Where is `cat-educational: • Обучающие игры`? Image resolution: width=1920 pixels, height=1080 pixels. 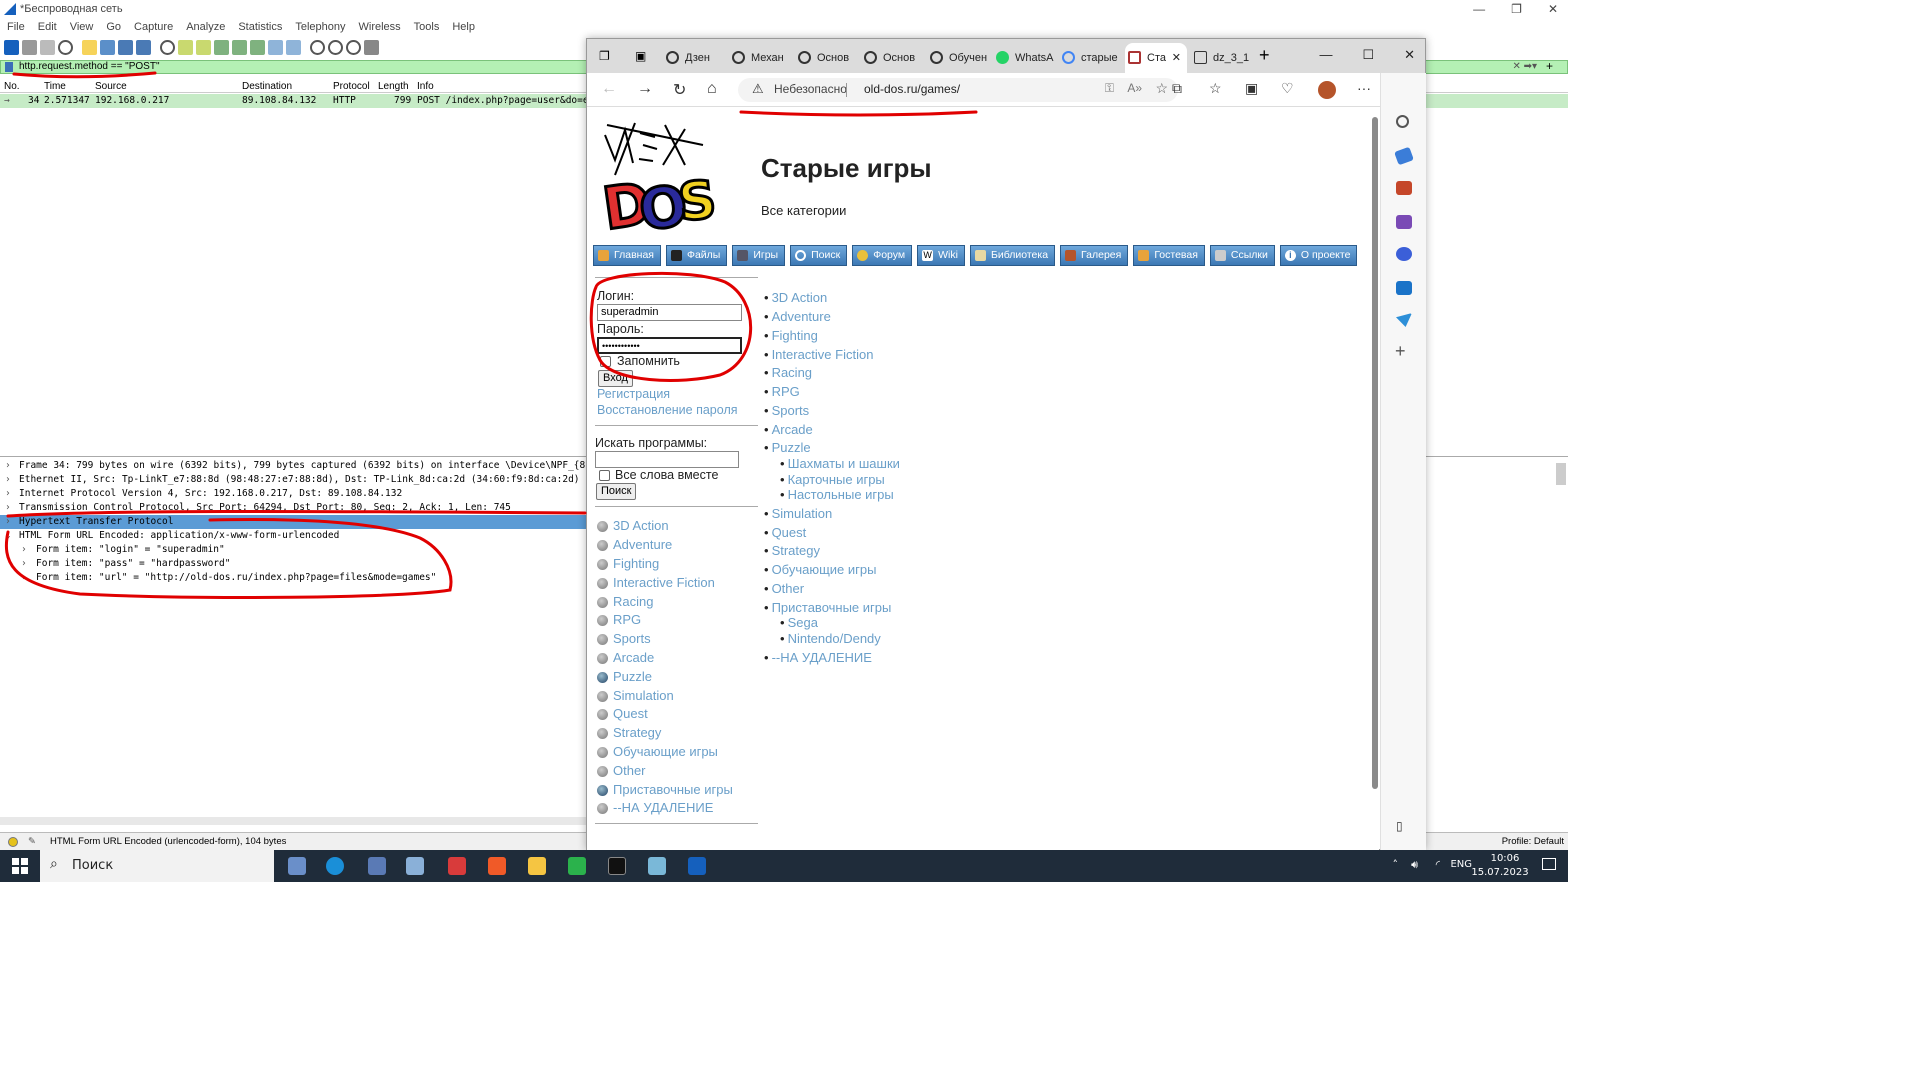 cat-educational: • Обучающие игры is located at coordinates (820, 569).